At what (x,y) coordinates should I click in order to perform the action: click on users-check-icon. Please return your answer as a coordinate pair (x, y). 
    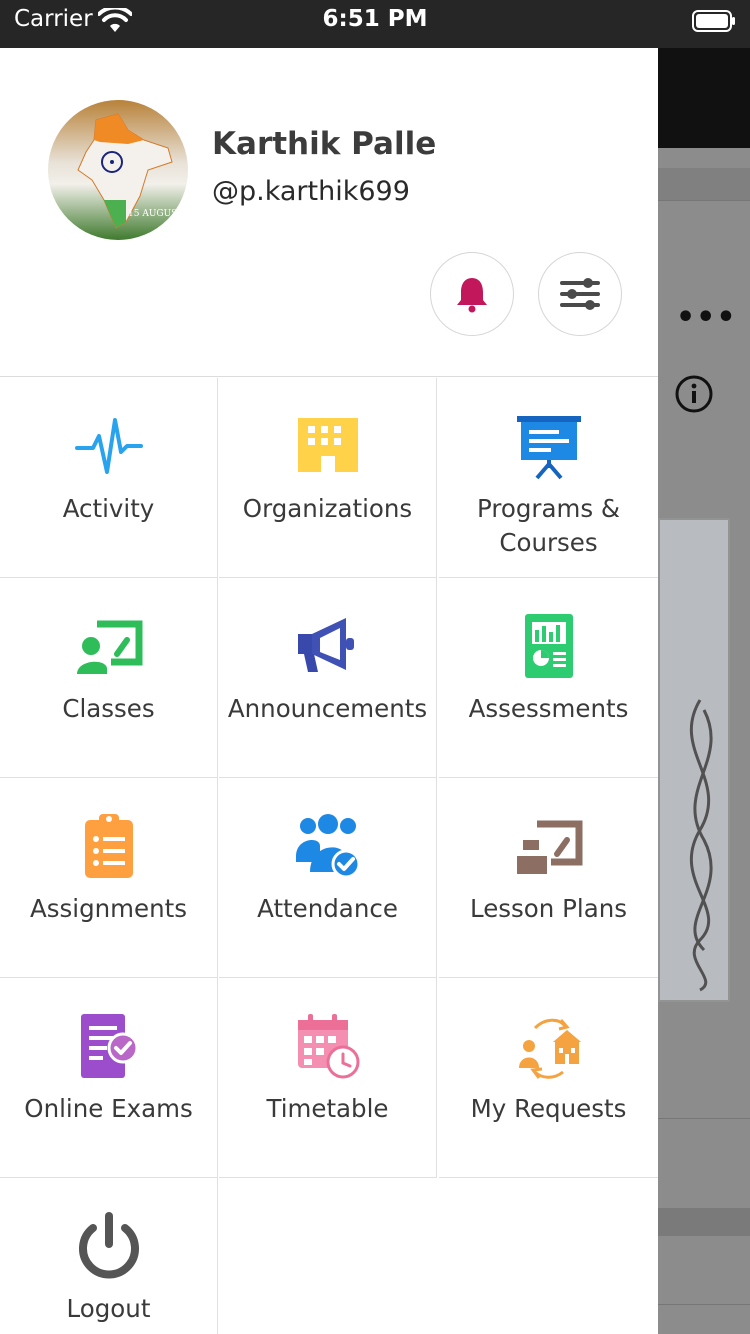
    Looking at the image, I should click on (327, 846).